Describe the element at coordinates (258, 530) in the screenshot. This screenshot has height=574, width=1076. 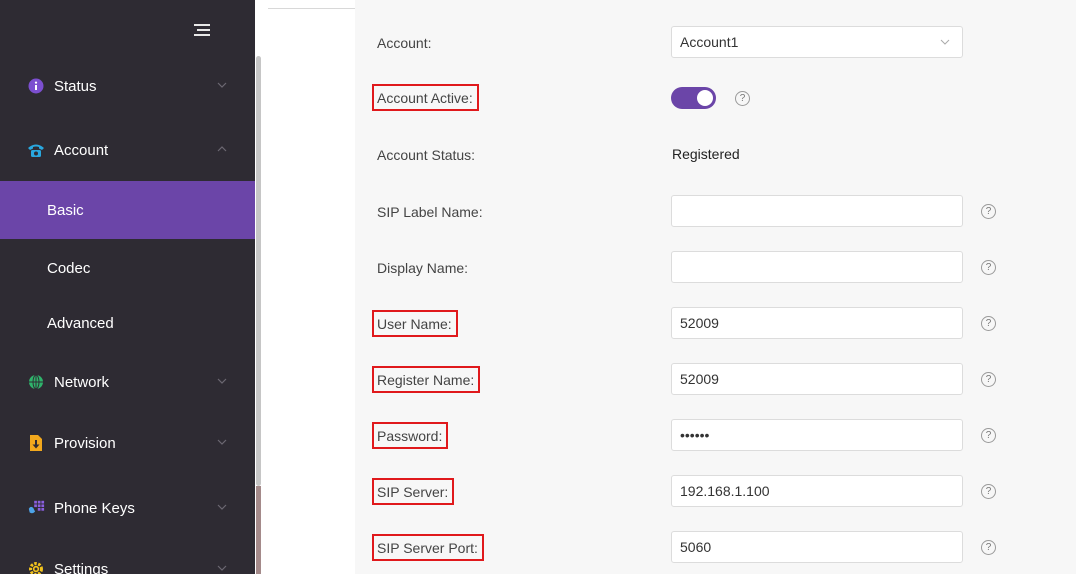
I see `sidebar-scrollbar-lower` at that location.